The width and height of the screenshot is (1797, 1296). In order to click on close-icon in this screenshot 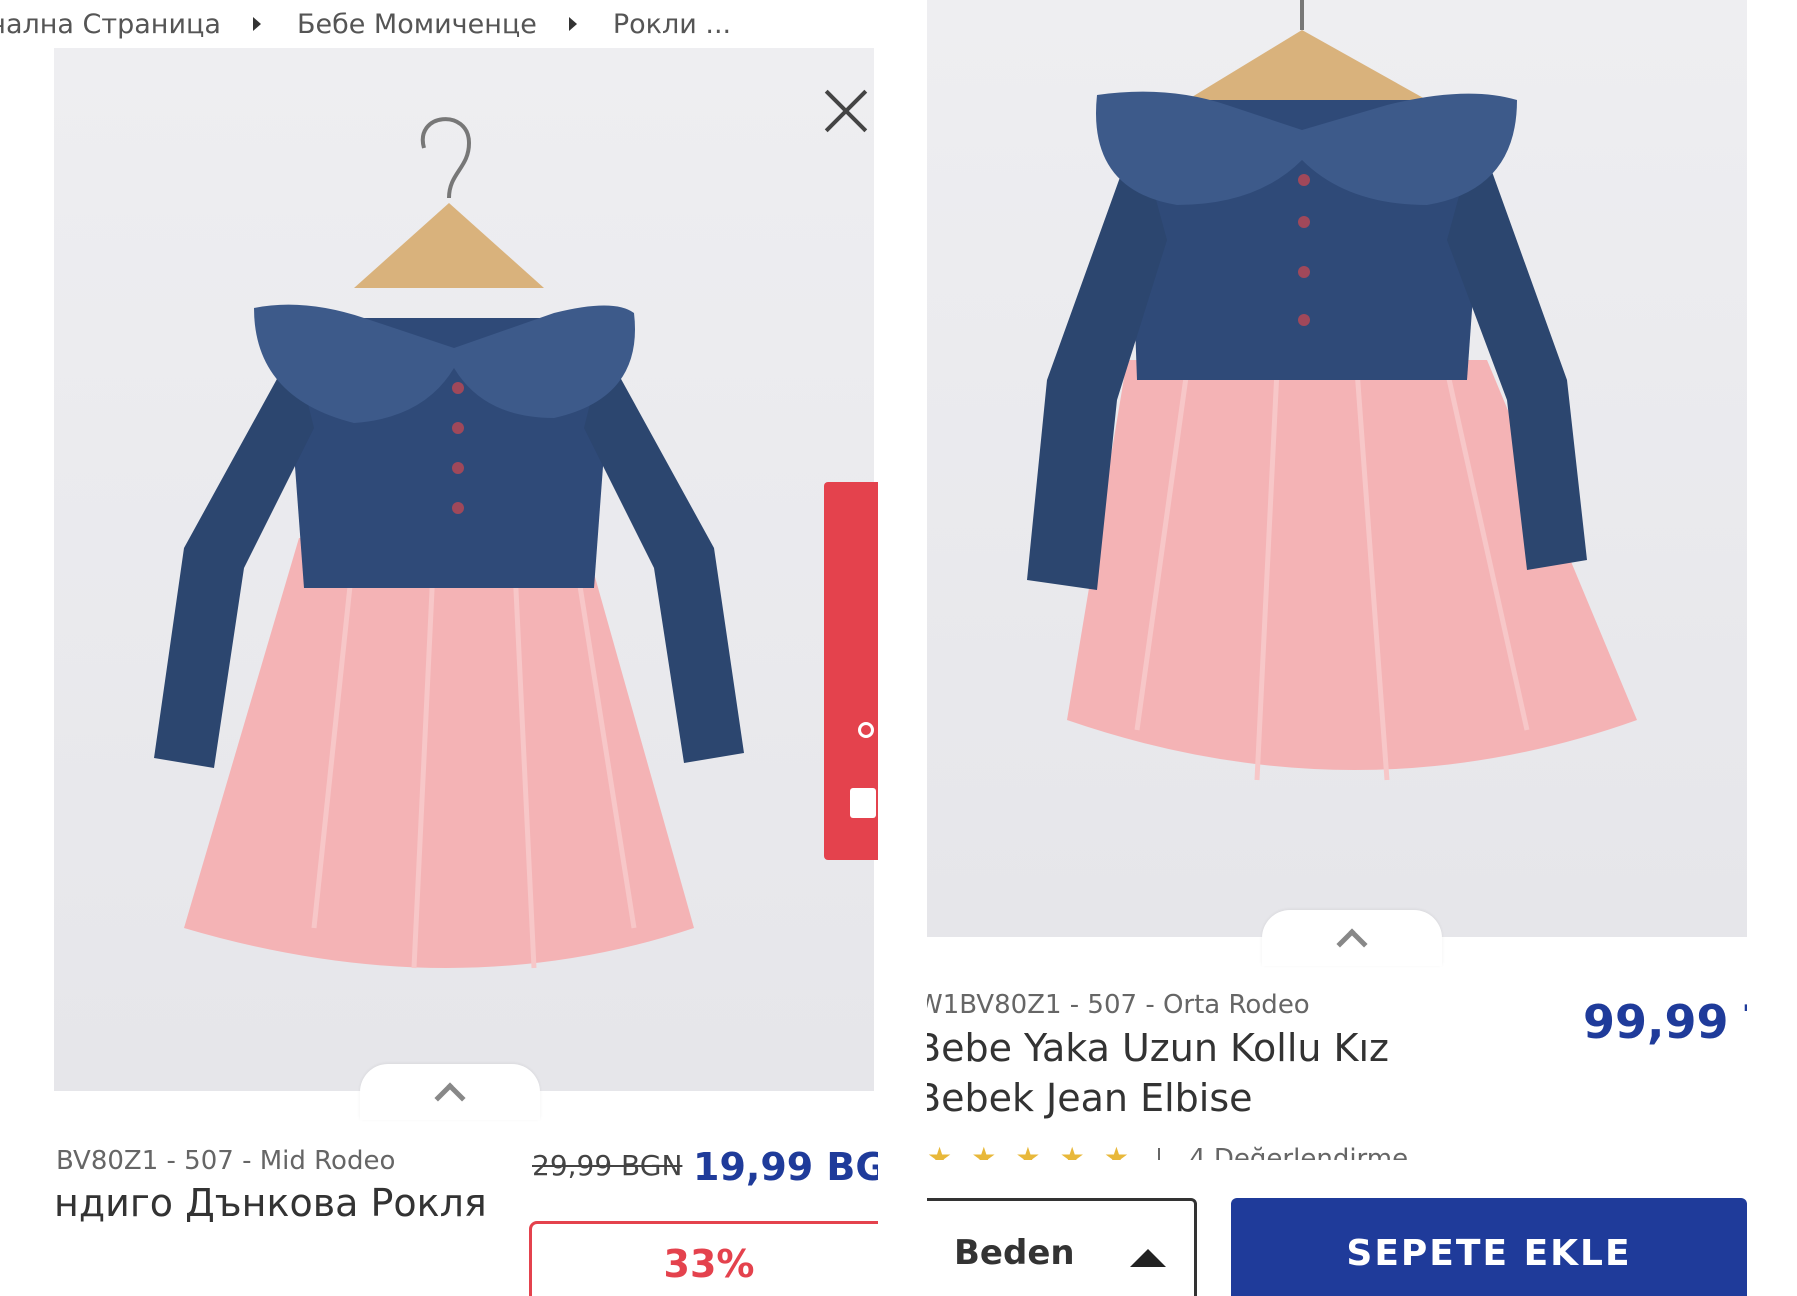, I will do `click(846, 111)`.